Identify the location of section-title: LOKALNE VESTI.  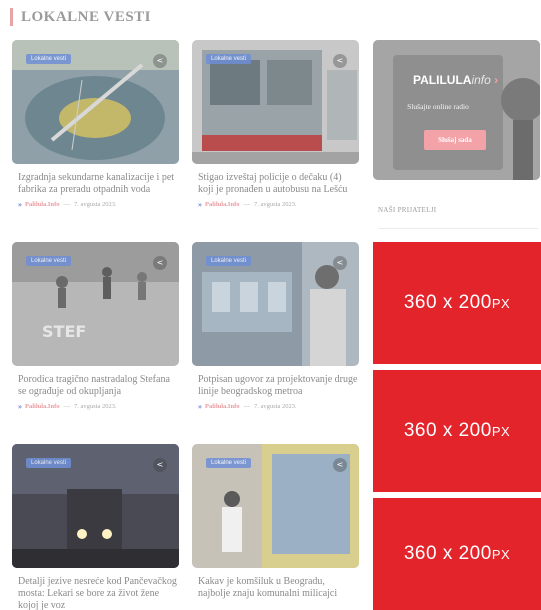
(86, 16).